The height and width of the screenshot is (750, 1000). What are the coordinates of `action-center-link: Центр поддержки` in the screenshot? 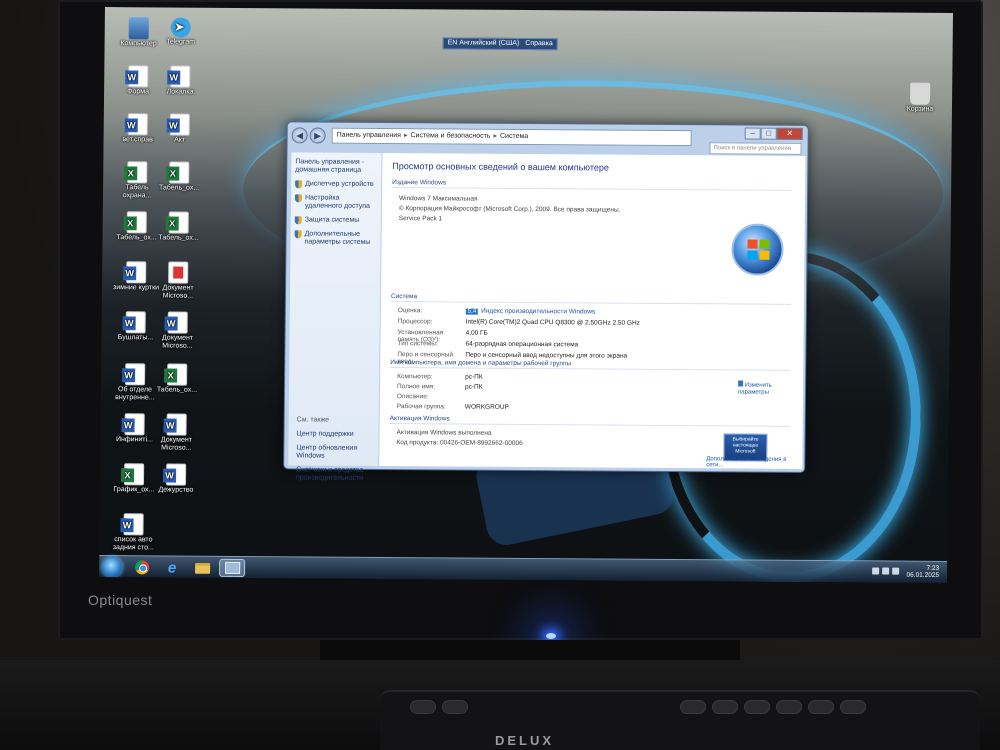 It's located at (335, 434).